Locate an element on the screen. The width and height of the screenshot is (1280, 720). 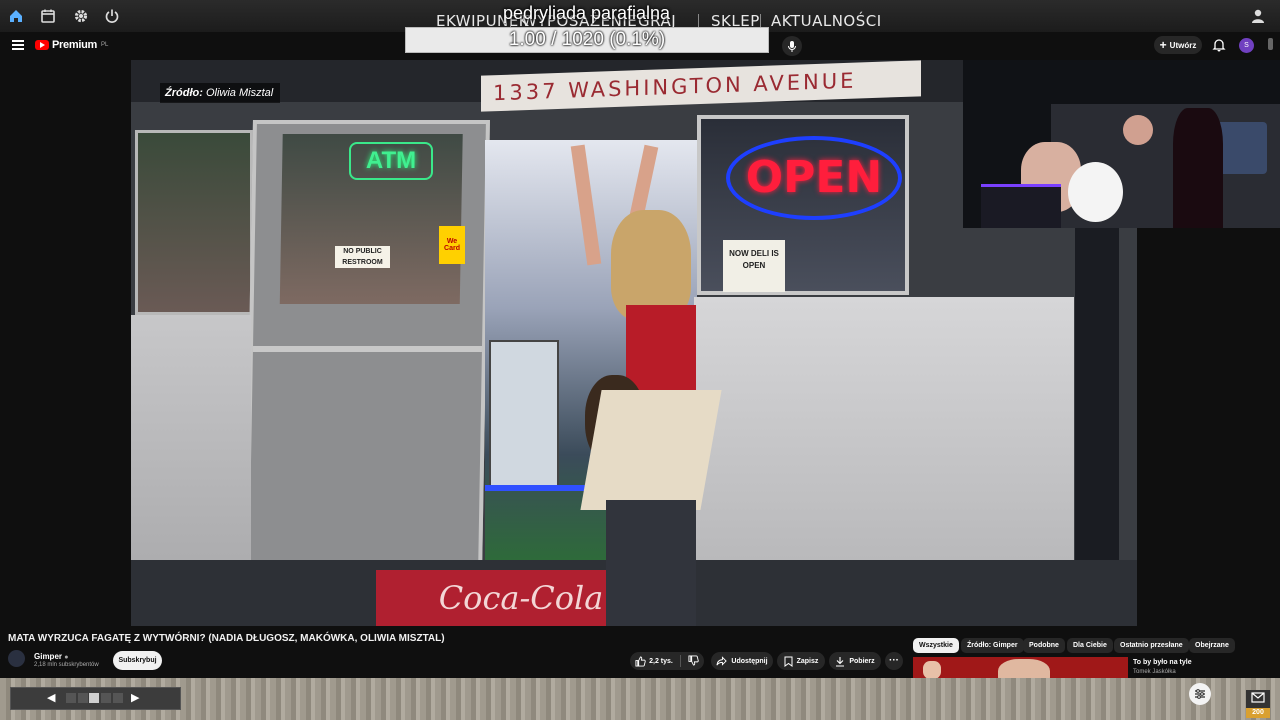
game-bottom-strip is located at coordinates (640, 699).